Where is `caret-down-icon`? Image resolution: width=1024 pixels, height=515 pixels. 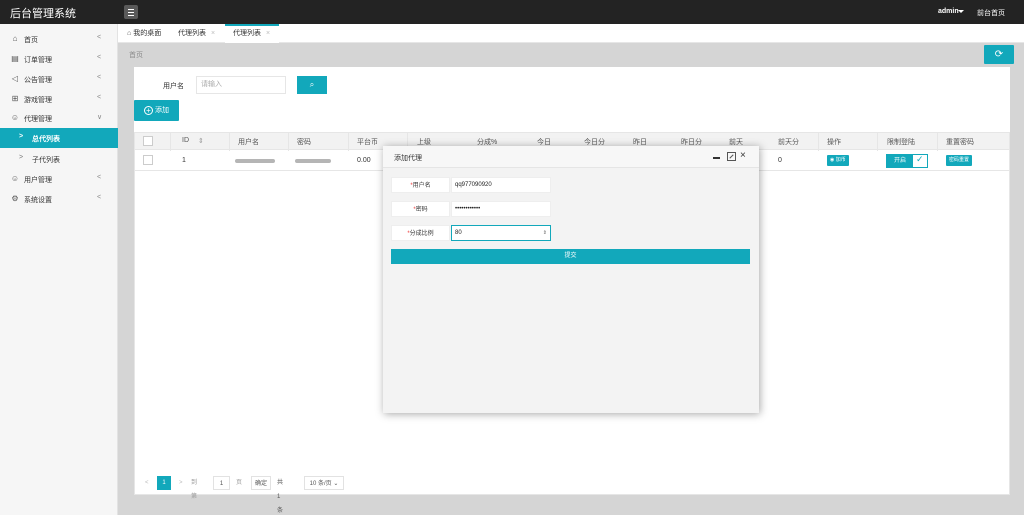 caret-down-icon is located at coordinates (961, 11).